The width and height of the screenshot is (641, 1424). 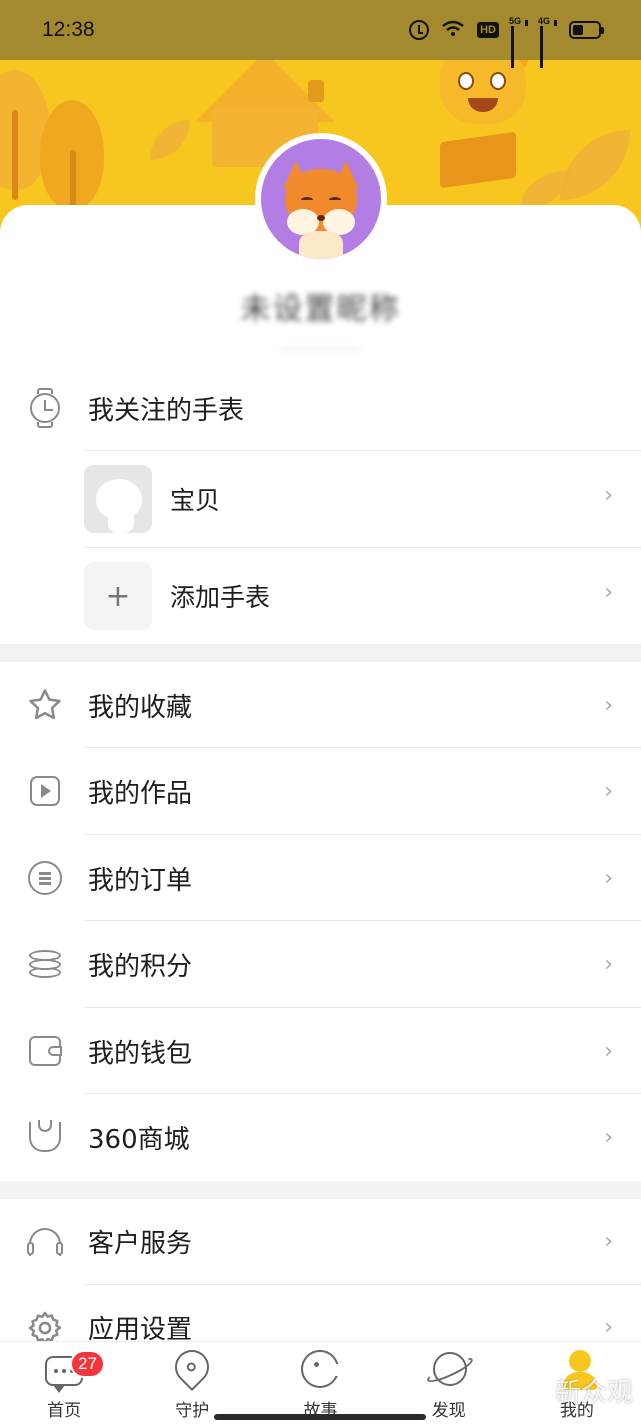 What do you see at coordinates (192, 1411) in the screenshot?
I see `tab-label: 守护` at bounding box center [192, 1411].